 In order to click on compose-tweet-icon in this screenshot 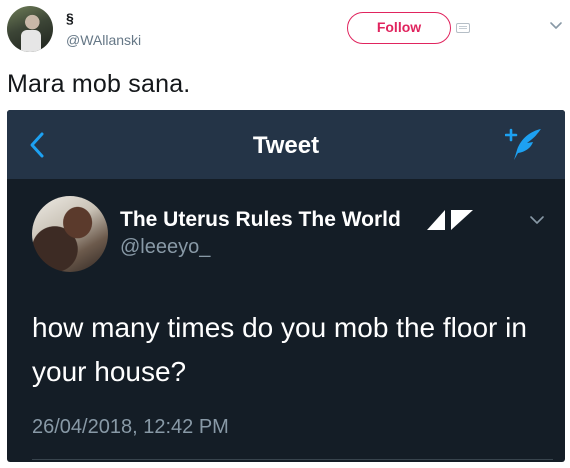, I will do `click(523, 144)`.